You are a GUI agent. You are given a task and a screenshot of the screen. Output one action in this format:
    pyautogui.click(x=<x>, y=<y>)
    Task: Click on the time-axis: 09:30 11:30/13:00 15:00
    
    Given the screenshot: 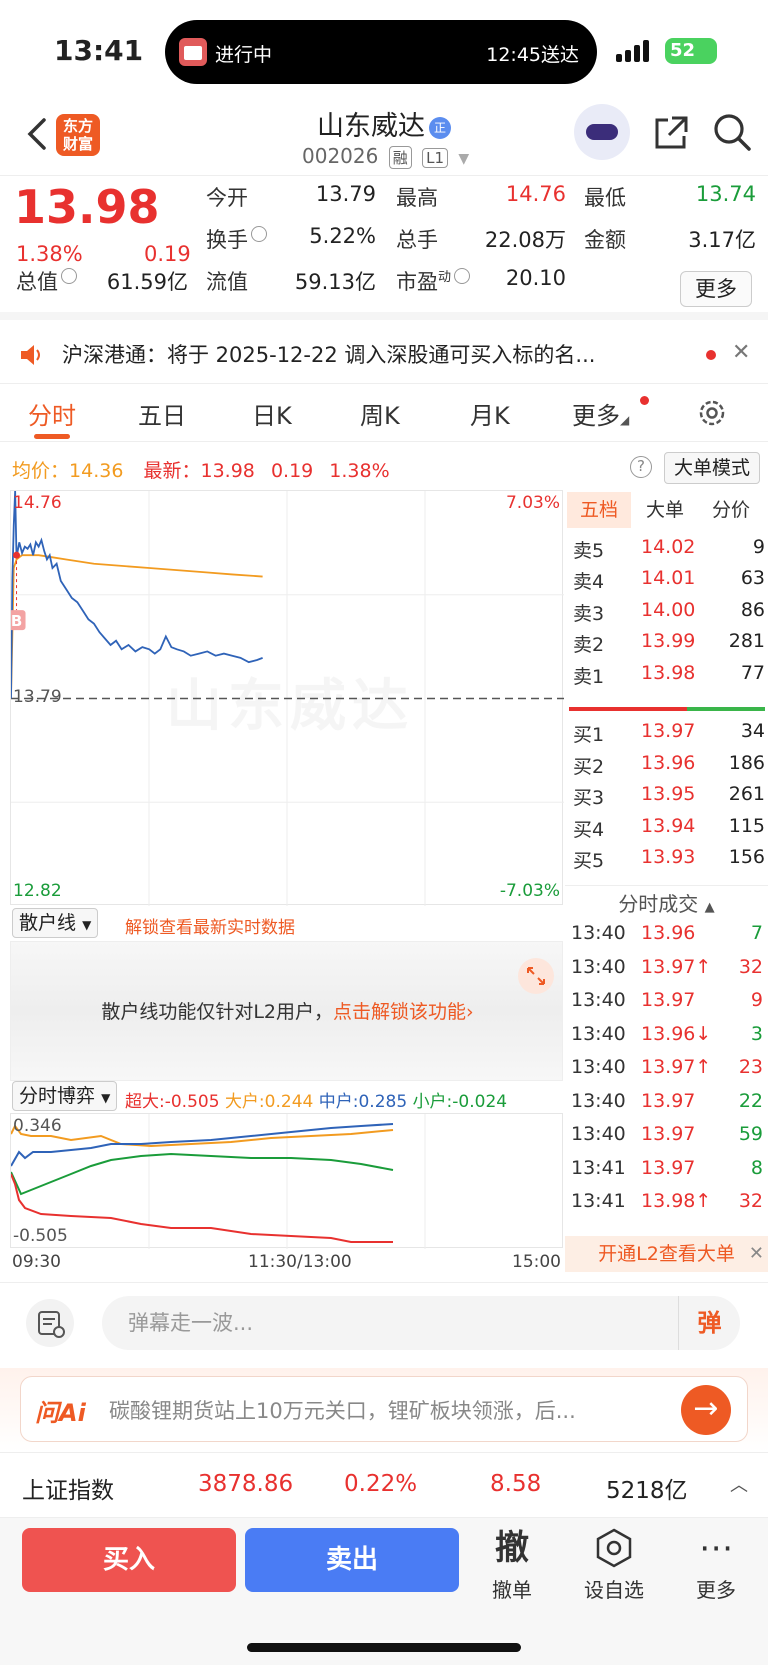 What is the action you would take?
    pyautogui.click(x=286, y=1264)
    